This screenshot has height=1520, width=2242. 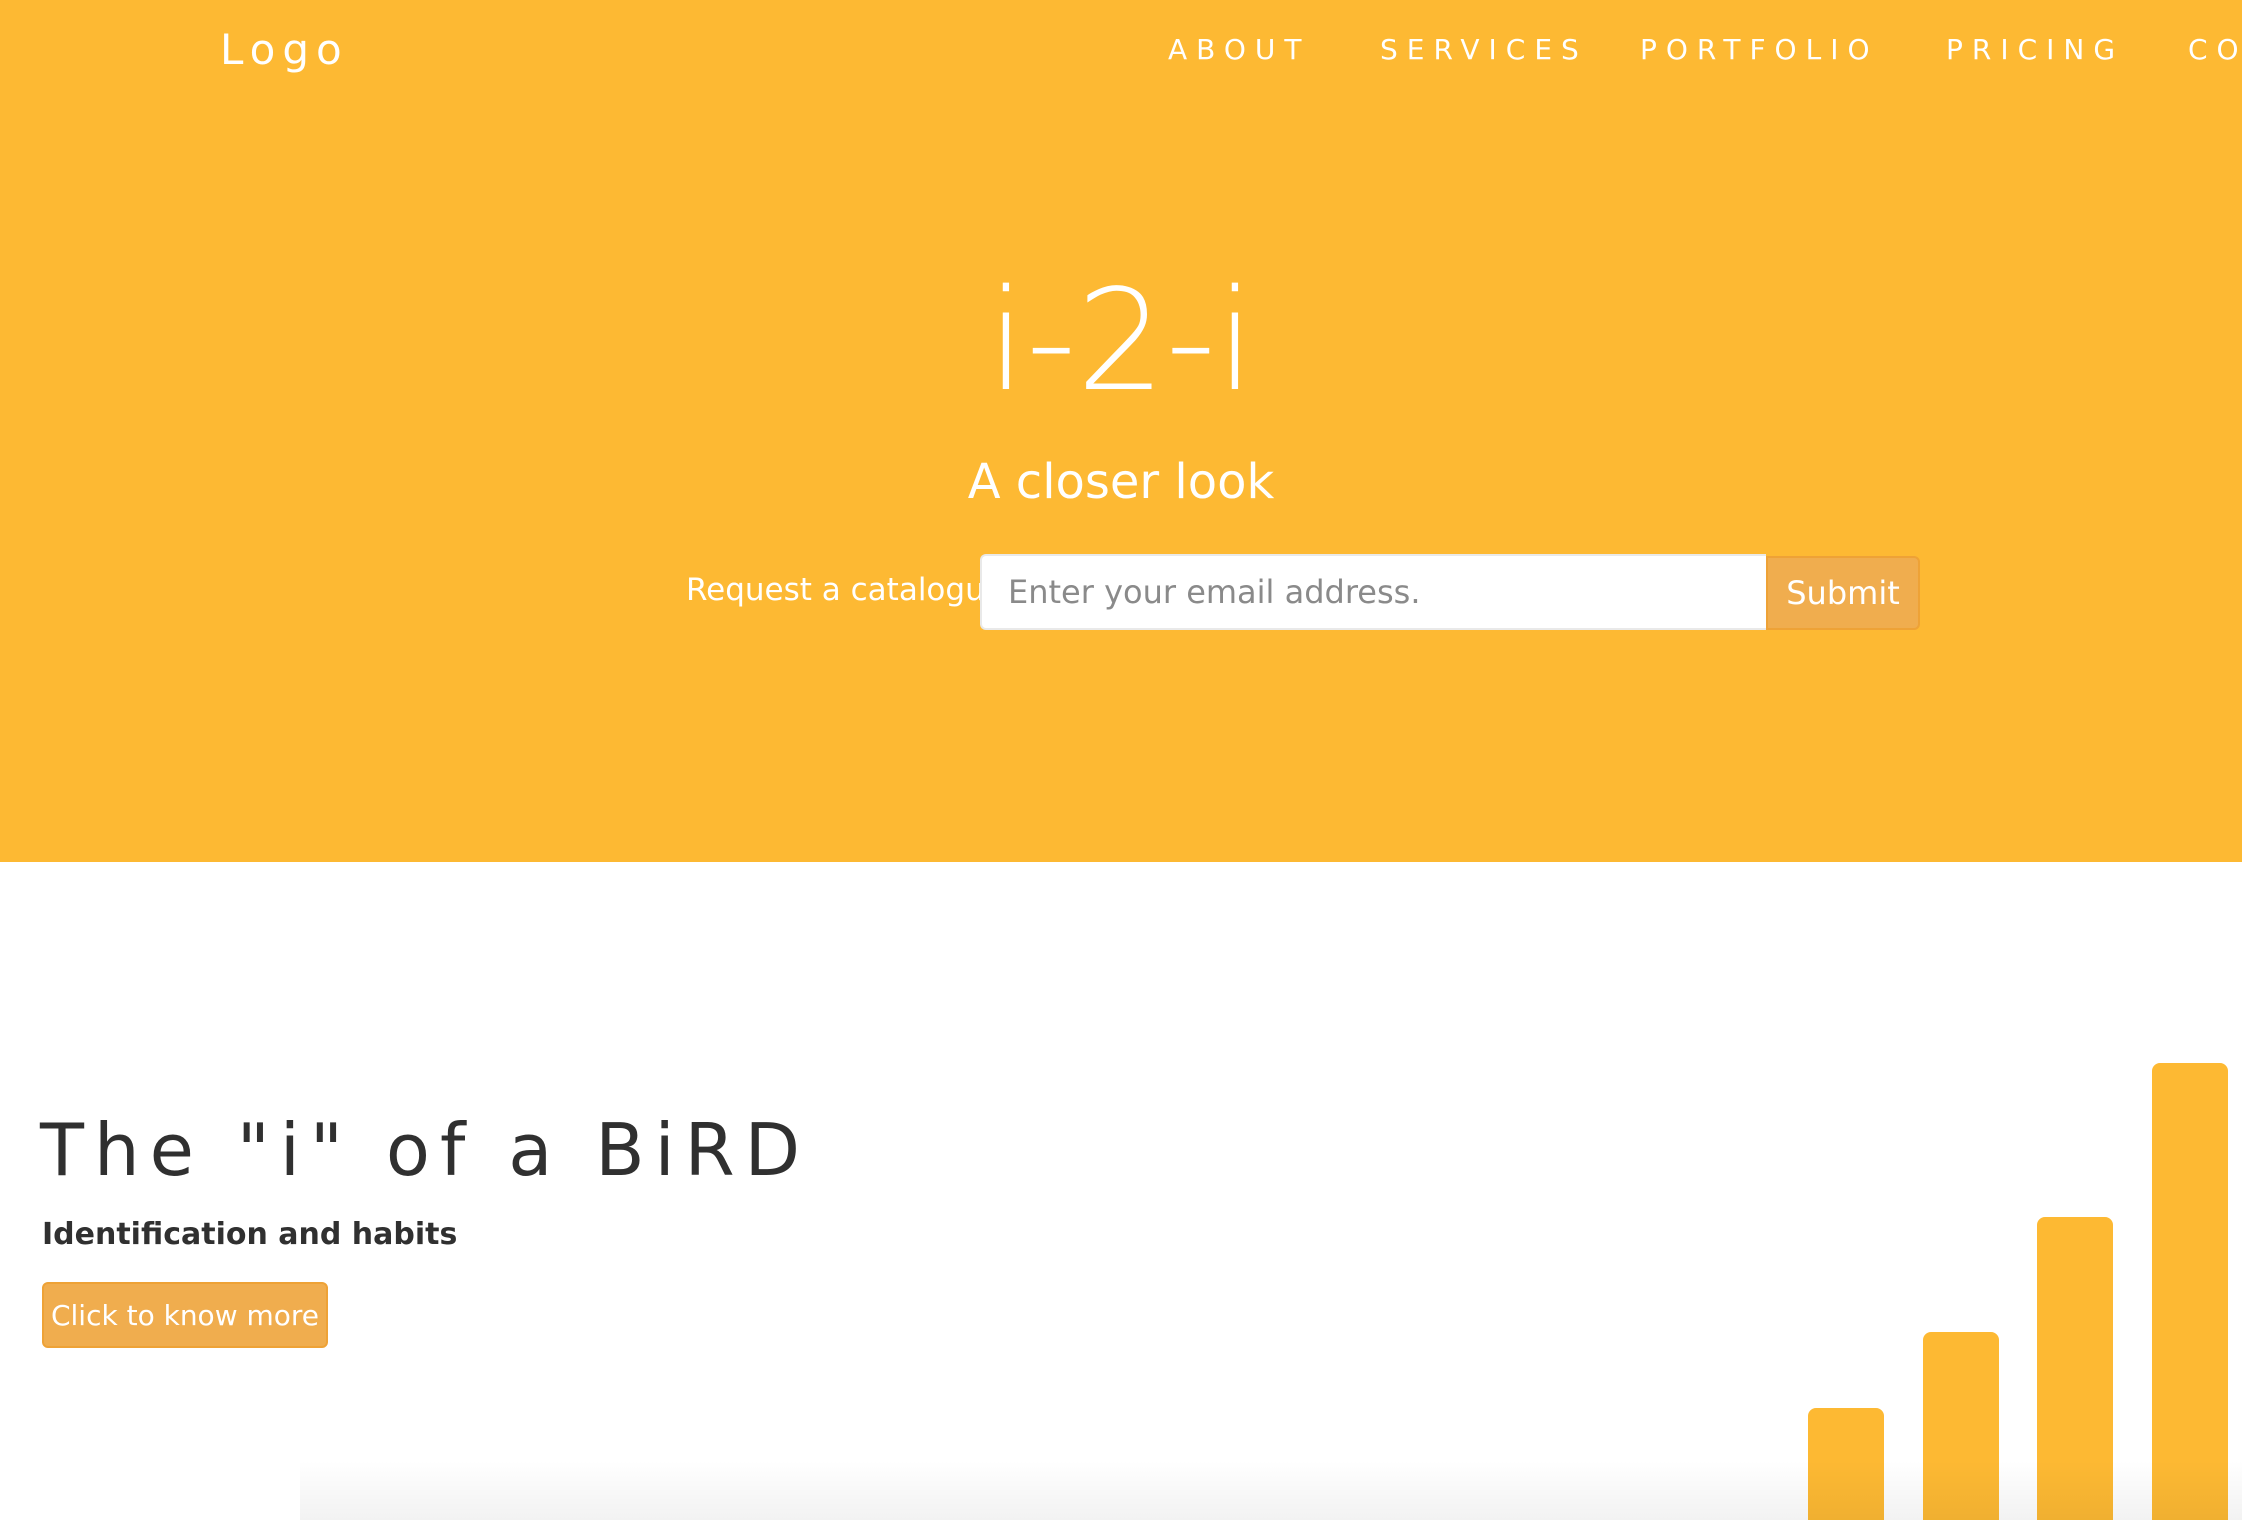 What do you see at coordinates (2215, 50) in the screenshot?
I see `nav-item-contact: CO` at bounding box center [2215, 50].